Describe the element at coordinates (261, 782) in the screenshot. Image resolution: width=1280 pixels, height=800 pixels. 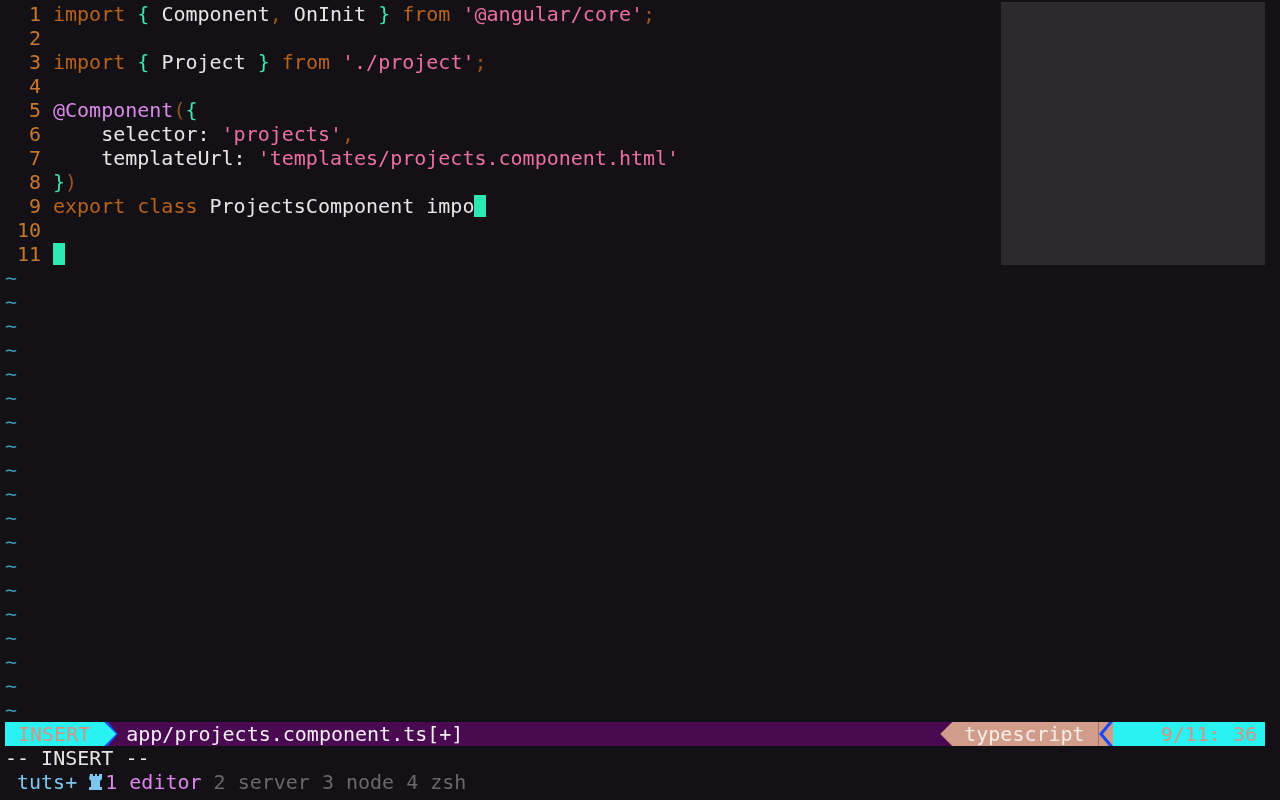
I see `window-tab: 2 server` at that location.